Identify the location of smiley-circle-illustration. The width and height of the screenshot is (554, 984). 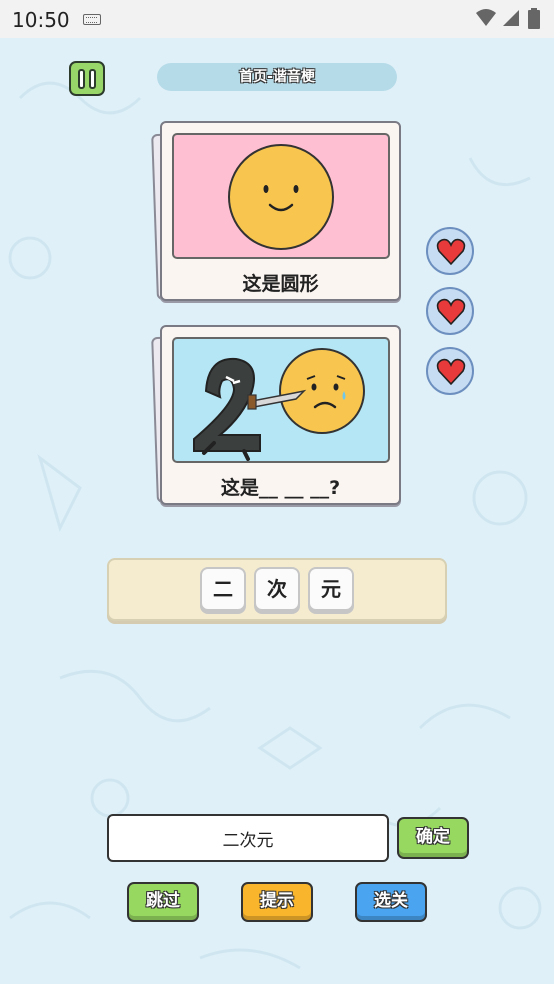
(281, 197).